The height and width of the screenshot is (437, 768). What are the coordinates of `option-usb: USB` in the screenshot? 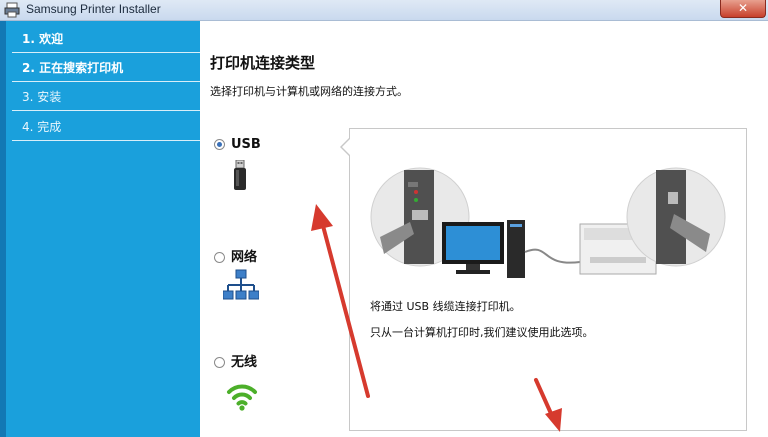 It's located at (237, 144).